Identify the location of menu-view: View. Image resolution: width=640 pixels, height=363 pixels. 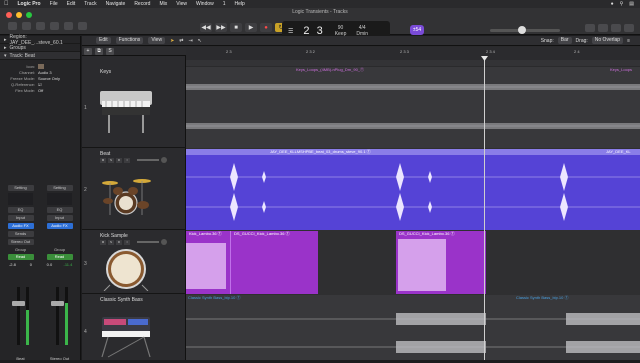
(181, 4).